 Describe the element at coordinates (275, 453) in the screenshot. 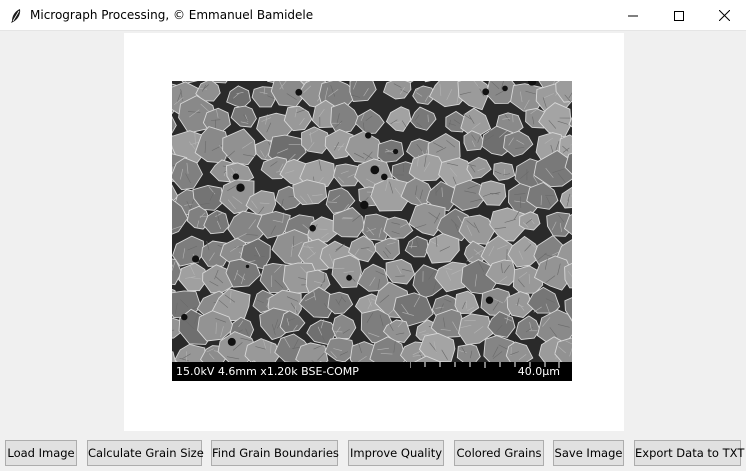

I see `find-grain-boundaries-button: Find Grain Boundaries` at that location.